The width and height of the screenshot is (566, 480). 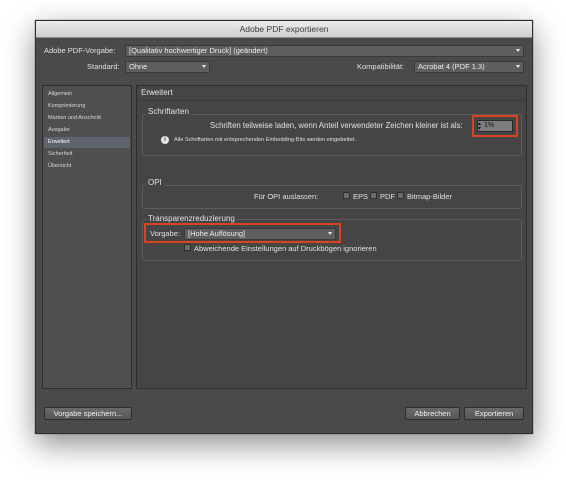 What do you see at coordinates (191, 218) in the screenshot?
I see `transparency-group-label: Transparenzreduzierung` at bounding box center [191, 218].